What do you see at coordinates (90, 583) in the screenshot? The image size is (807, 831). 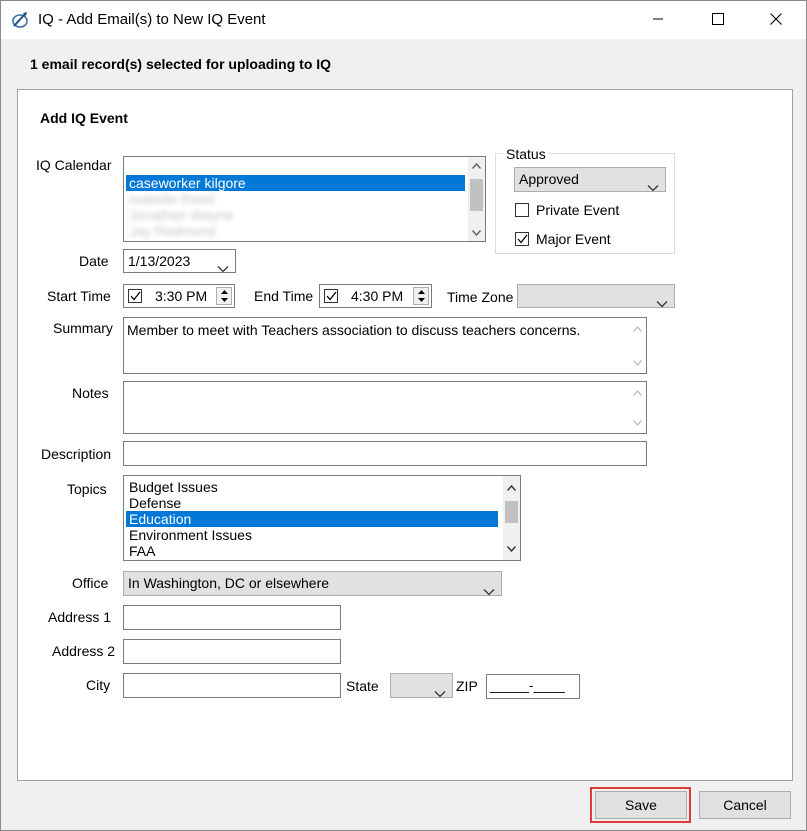 I see `office-label: Office` at bounding box center [90, 583].